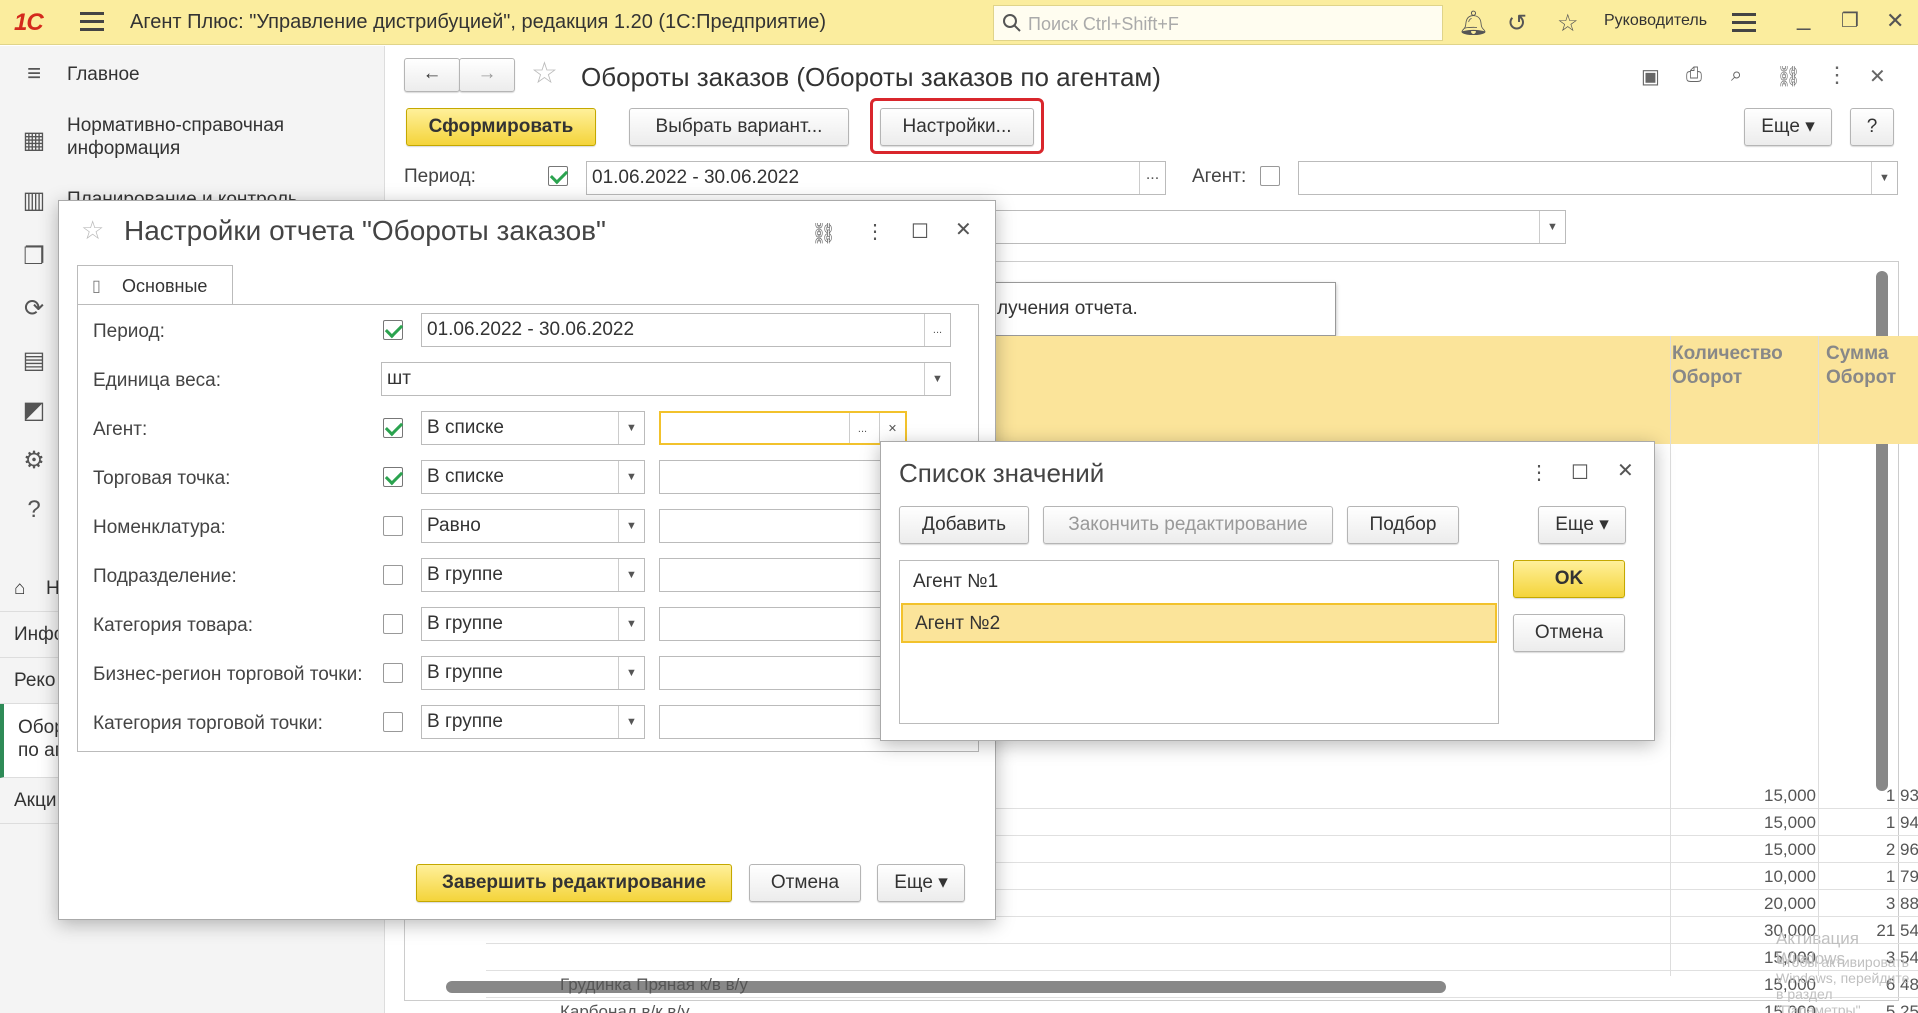 This screenshot has width=1918, height=1013. What do you see at coordinates (34, 308) in the screenshot?
I see `exchange-icon: ⟳` at bounding box center [34, 308].